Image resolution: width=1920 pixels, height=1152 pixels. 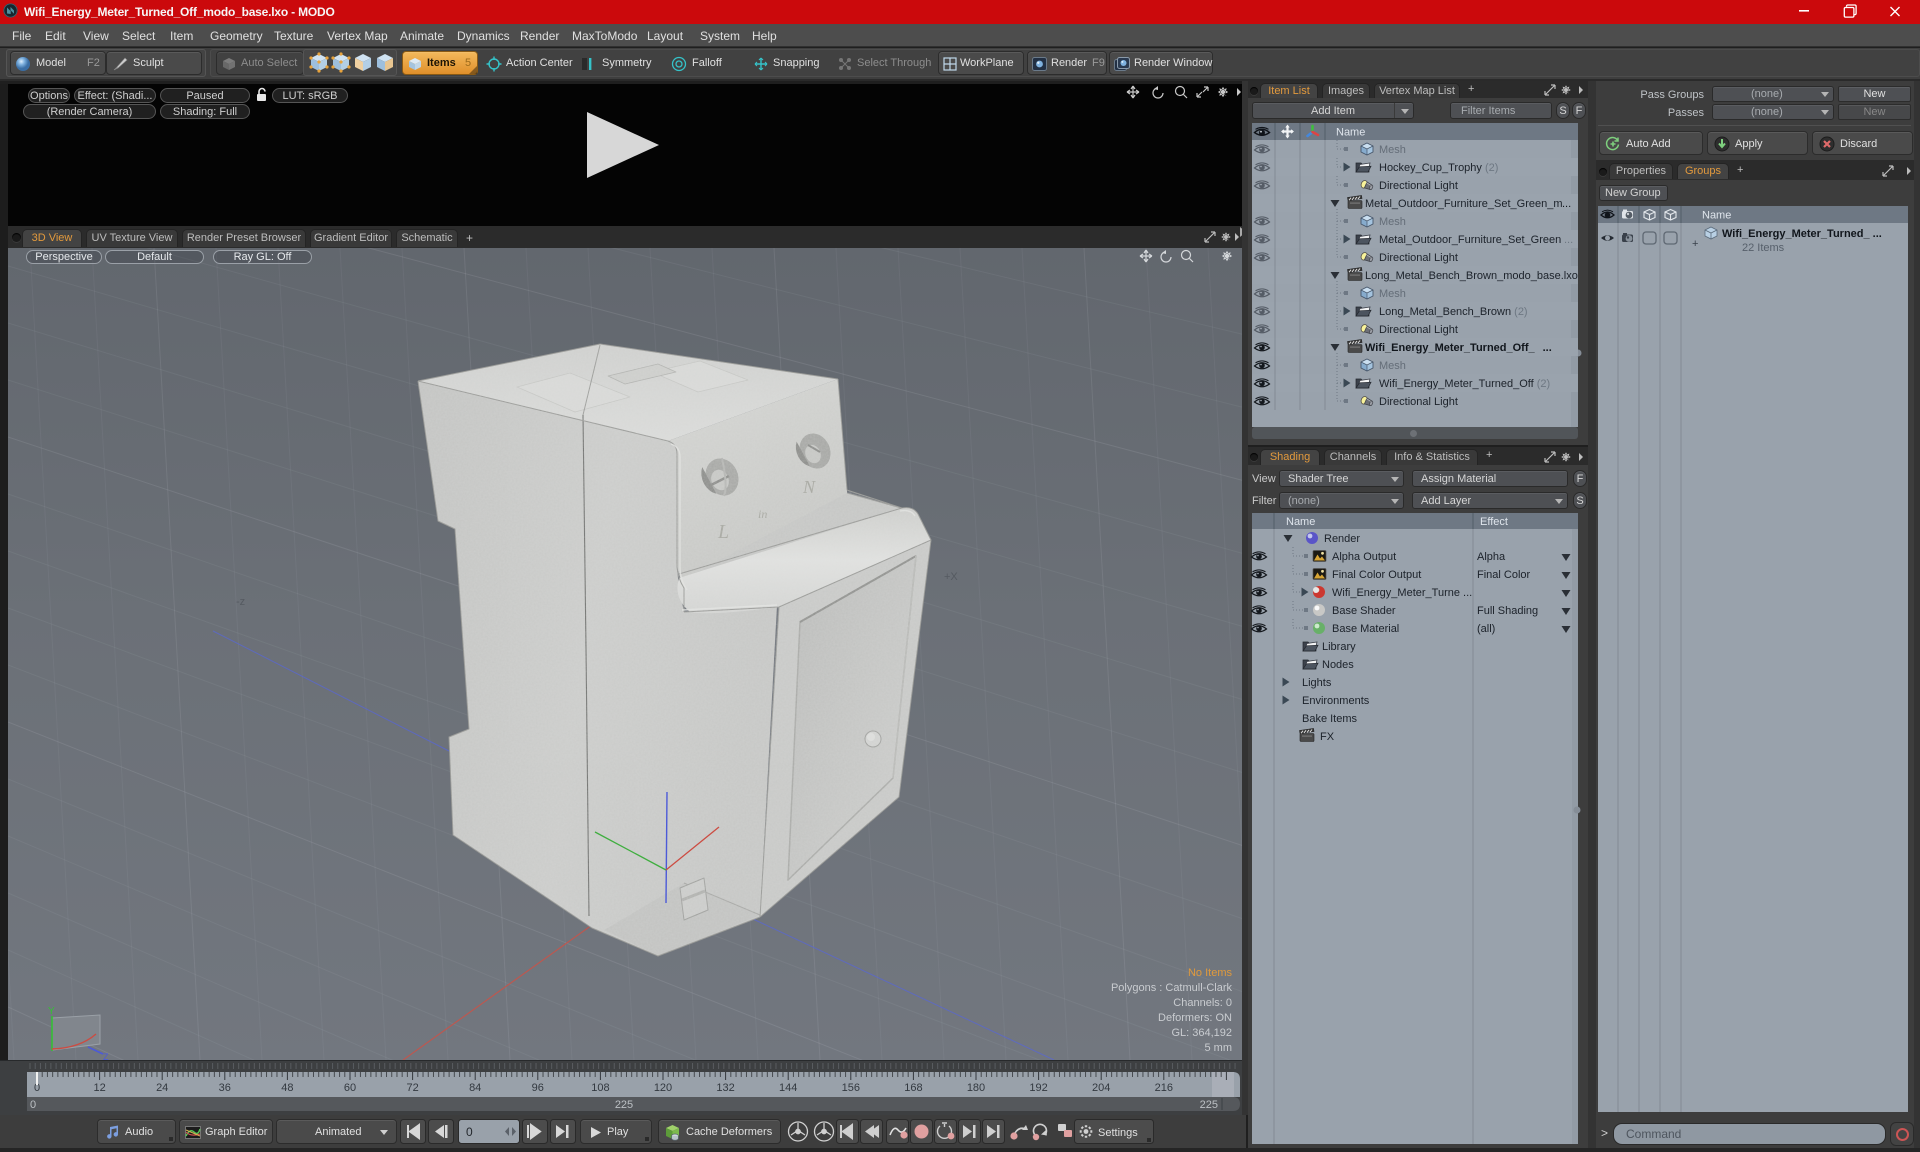 What do you see at coordinates (1464, 204) in the screenshot?
I see `svg-text:Metal_Outdoor_Furniture_Set_Gr: Metal_Outdoor_Furniture_Set_Green_m` at bounding box center [1464, 204].